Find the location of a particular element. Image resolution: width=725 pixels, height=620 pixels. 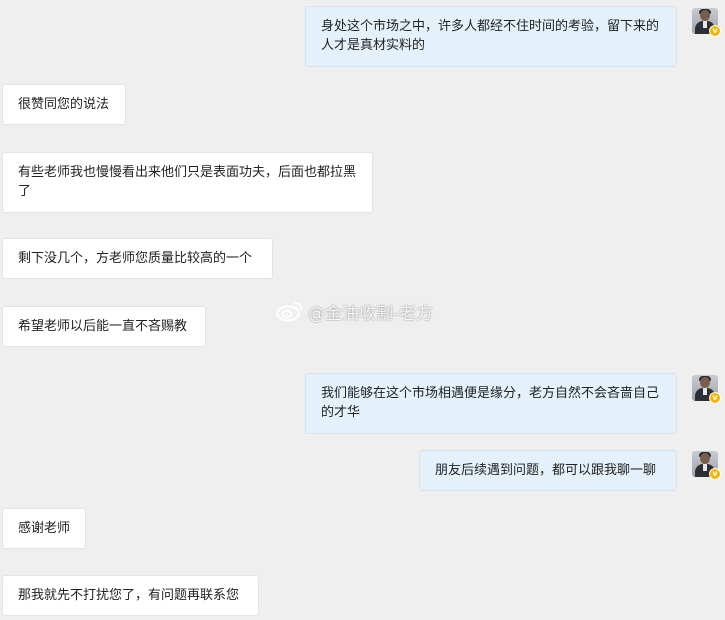

message-bubble-incoming: 剩下没几个，方老师您质量比较高的一个 is located at coordinates (137, 258).